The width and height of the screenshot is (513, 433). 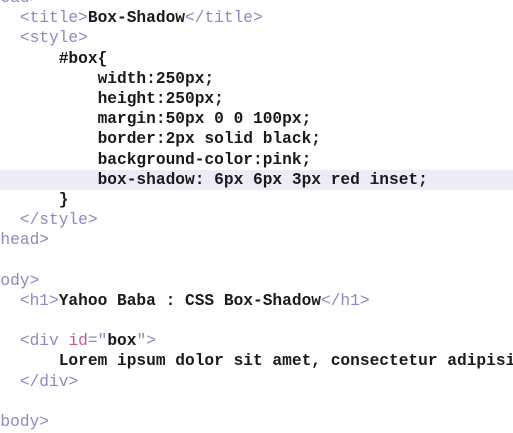 I want to click on code-line: margin:50px 0 0 100px;, so click(x=256, y=119).